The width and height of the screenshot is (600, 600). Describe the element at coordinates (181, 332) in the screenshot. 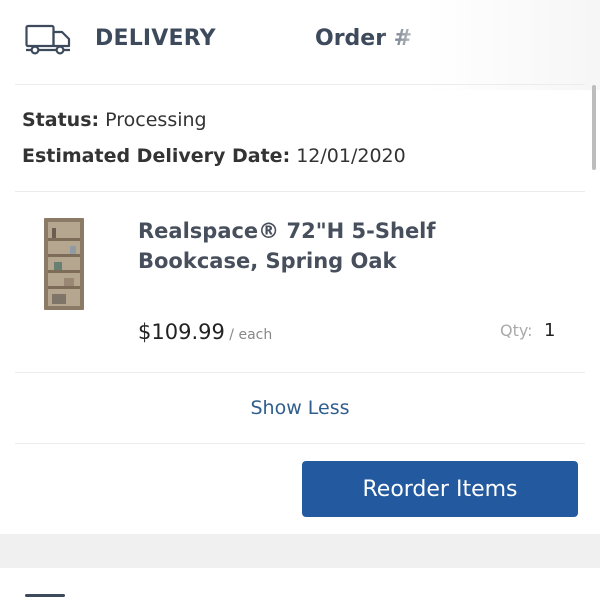

I see `price-value: $109.99` at that location.